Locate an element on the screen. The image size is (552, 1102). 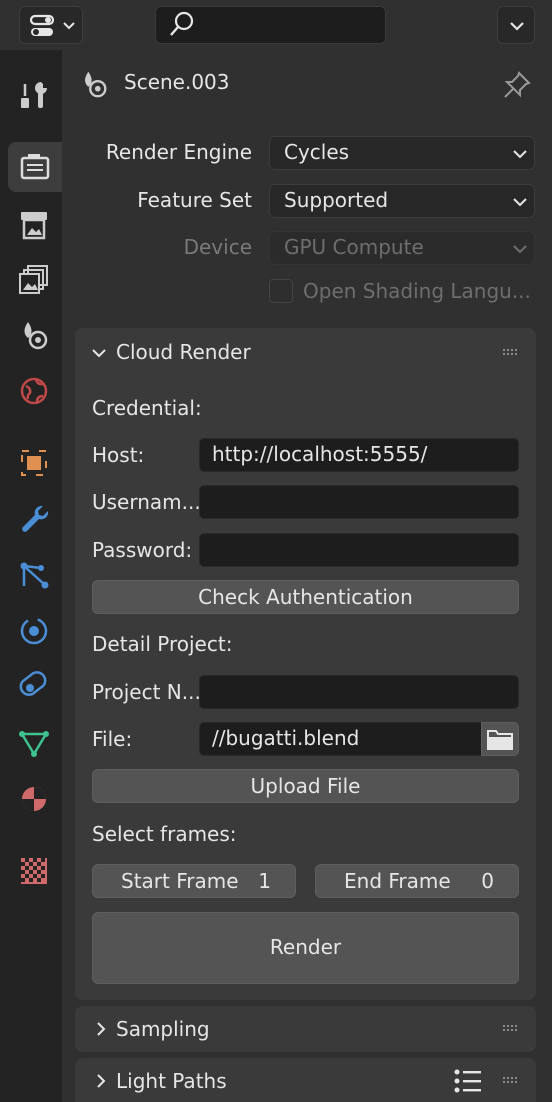
view-layer-icon is located at coordinates (33, 279).